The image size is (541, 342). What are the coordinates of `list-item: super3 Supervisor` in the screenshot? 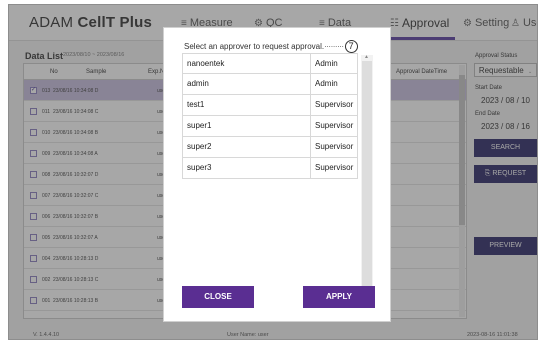 It's located at (270, 168).